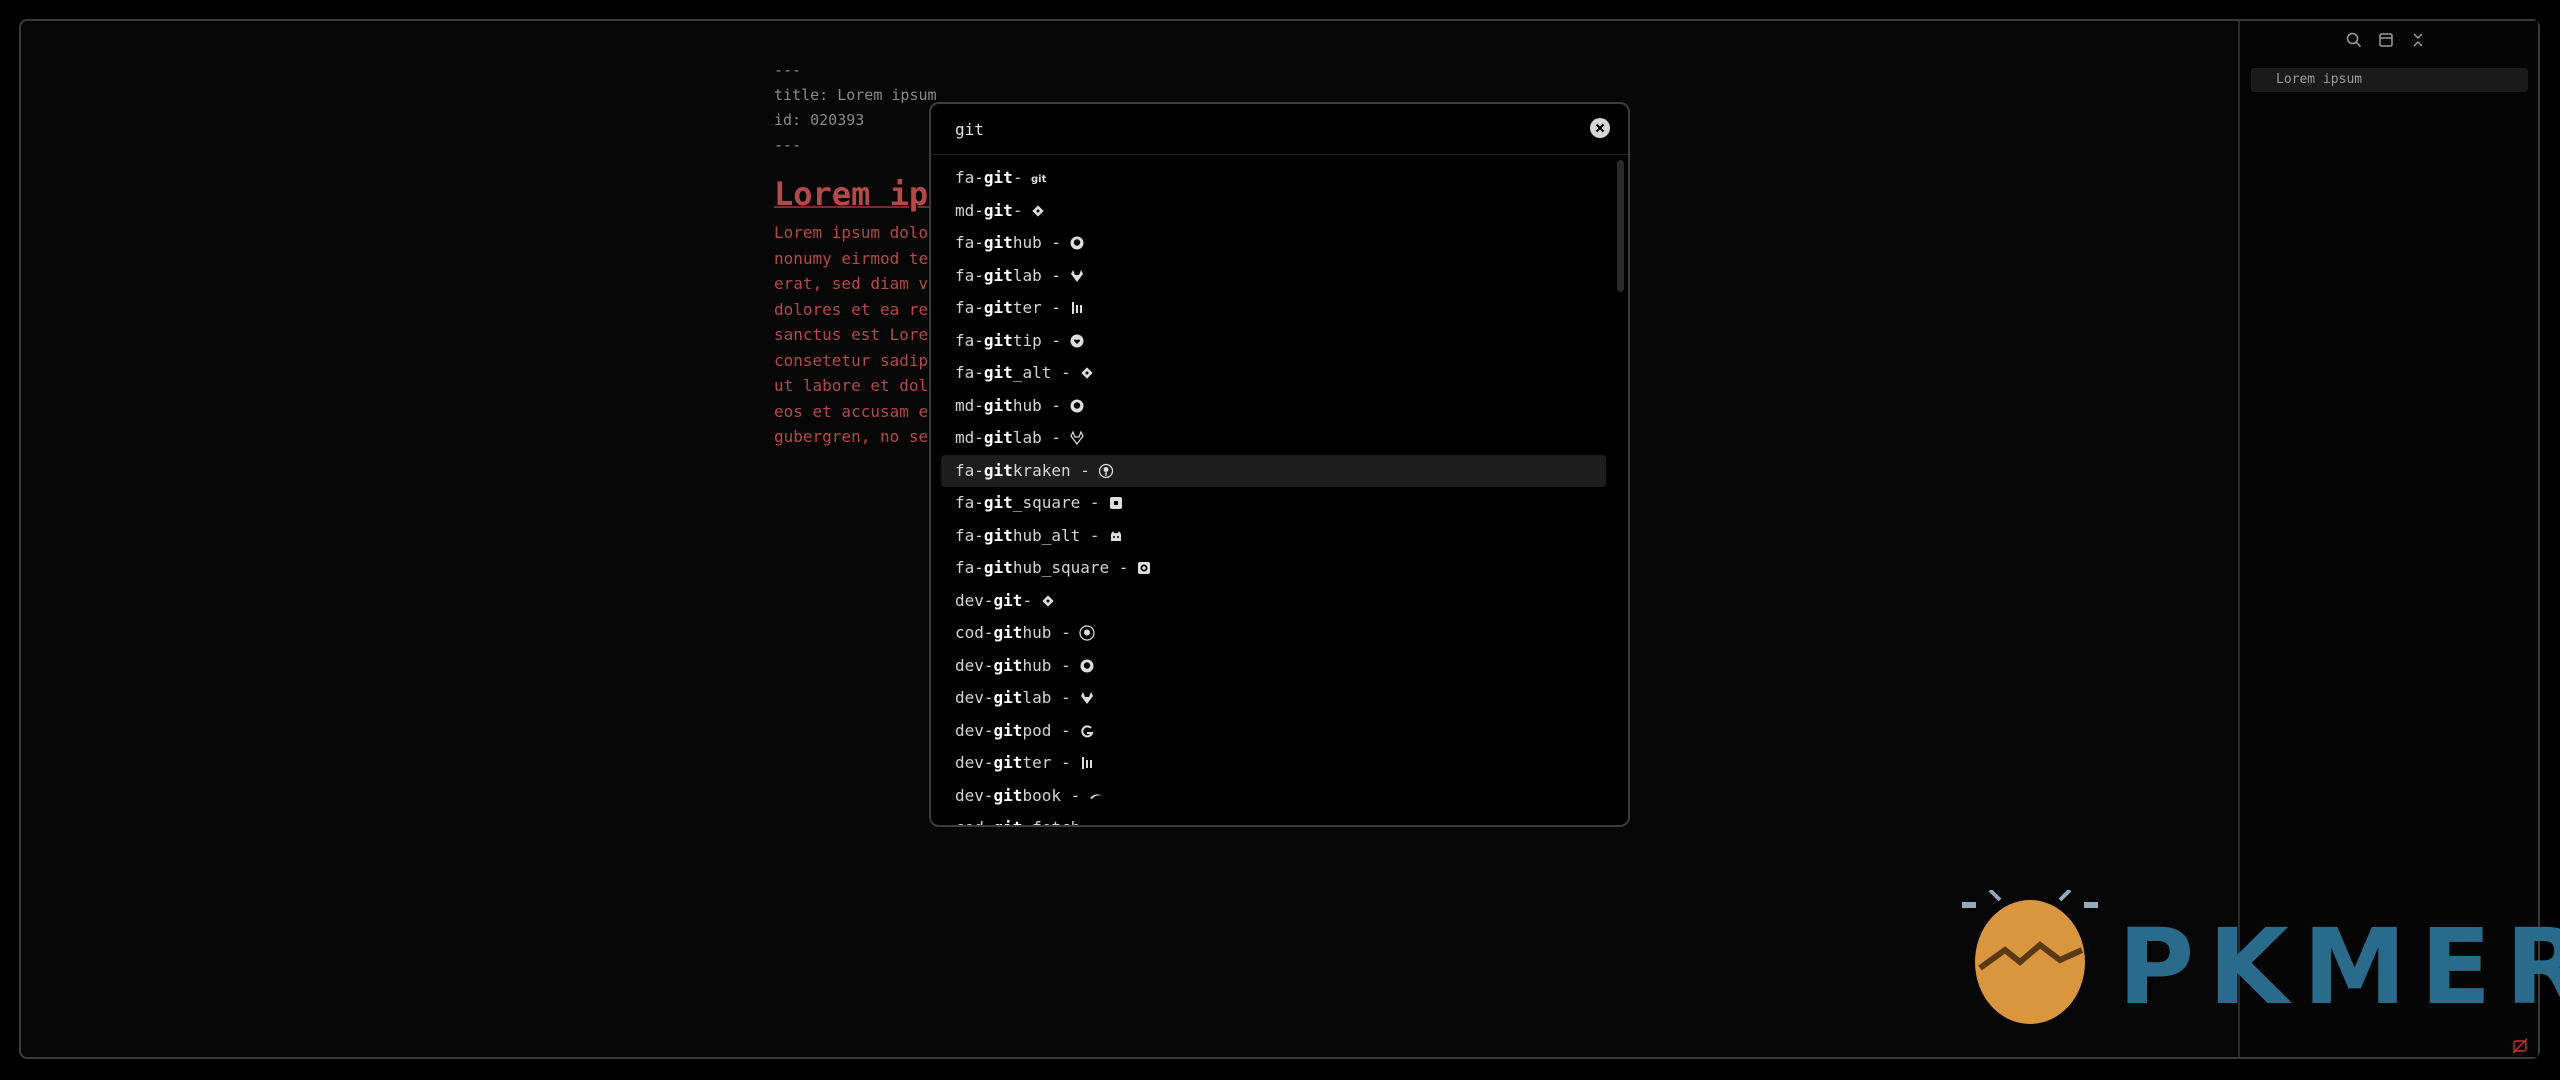 Image resolution: width=2560 pixels, height=1080 pixels. I want to click on collapse-icon, so click(2418, 40).